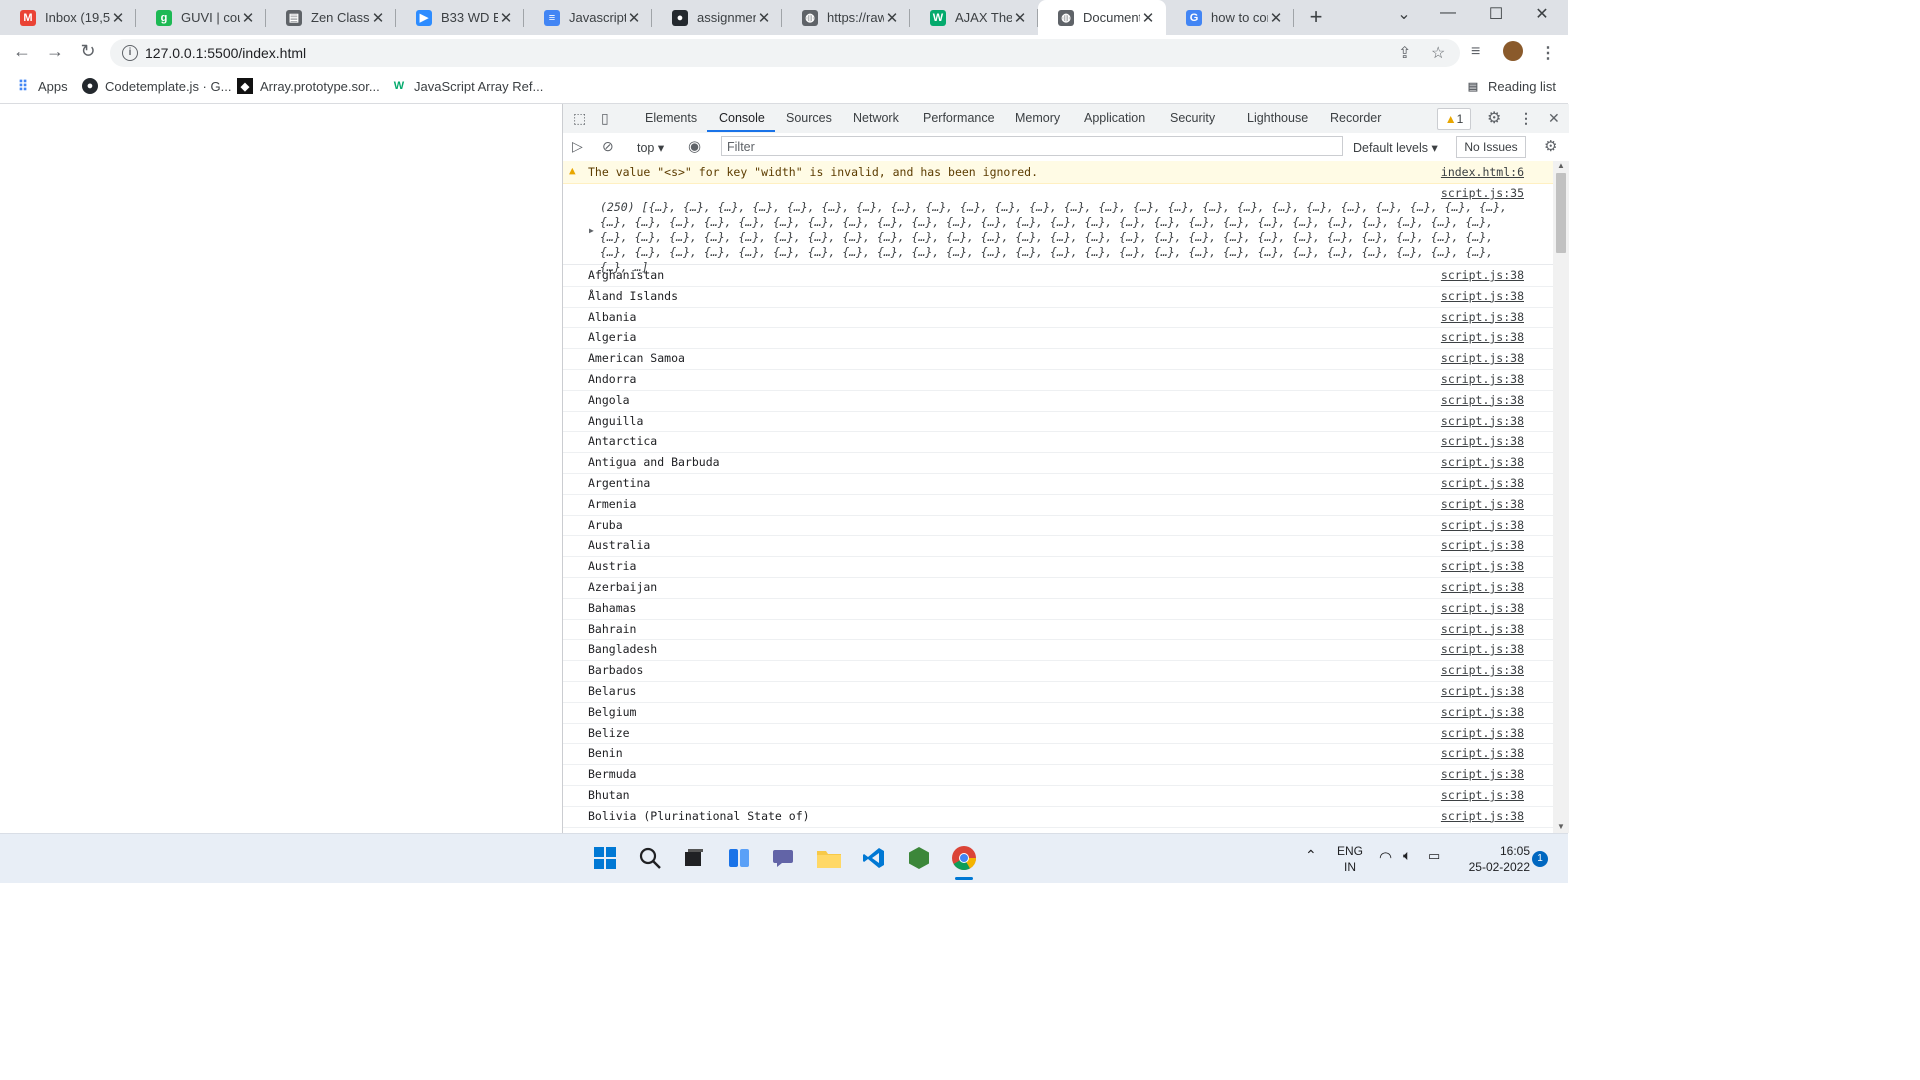  What do you see at coordinates (1542, 14) in the screenshot?
I see `close-window-icon: ✕` at bounding box center [1542, 14].